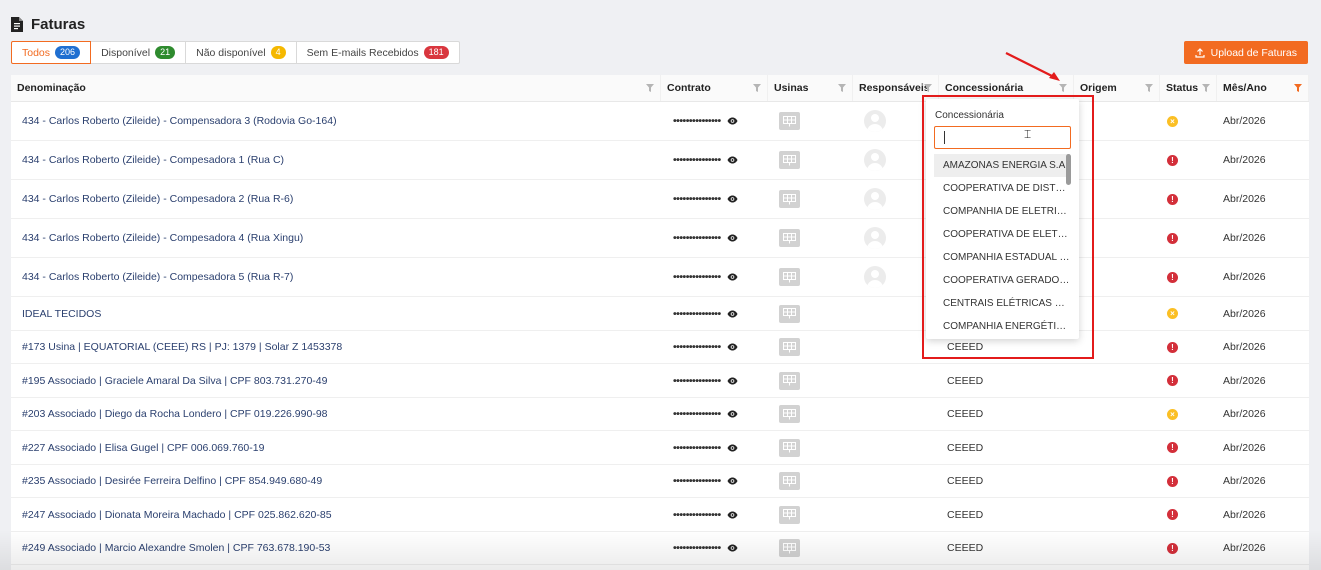 Image resolution: width=1321 pixels, height=570 pixels. I want to click on tab-sem-e-mails-recebidos: Sem E-mails Recebidos 181, so click(377, 52).